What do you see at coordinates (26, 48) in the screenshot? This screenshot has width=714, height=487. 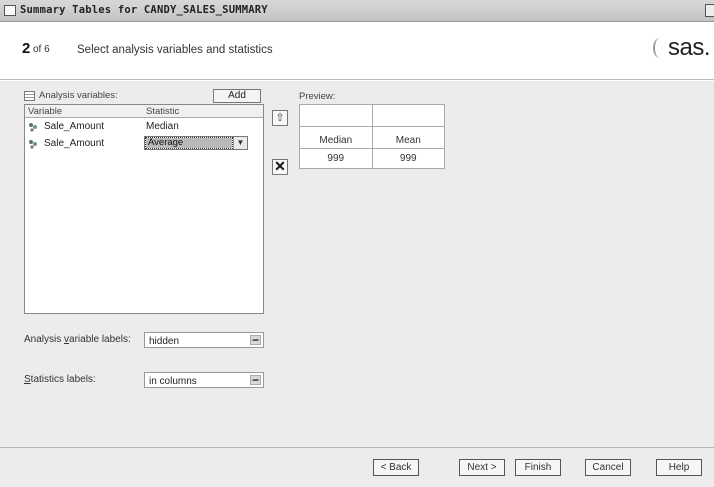 I see `step-number: 2` at bounding box center [26, 48].